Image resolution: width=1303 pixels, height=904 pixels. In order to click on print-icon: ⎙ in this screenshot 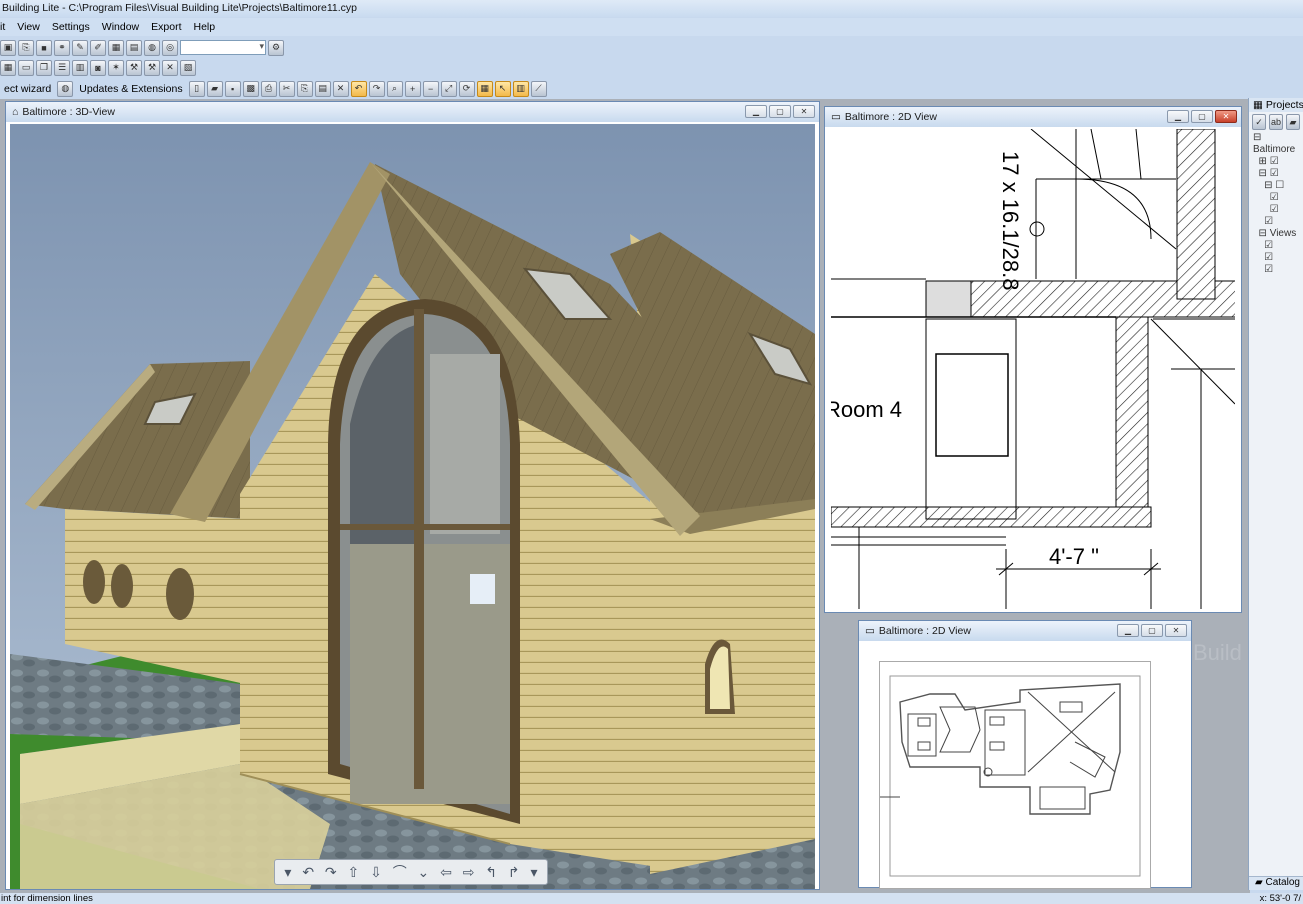, I will do `click(268, 88)`.